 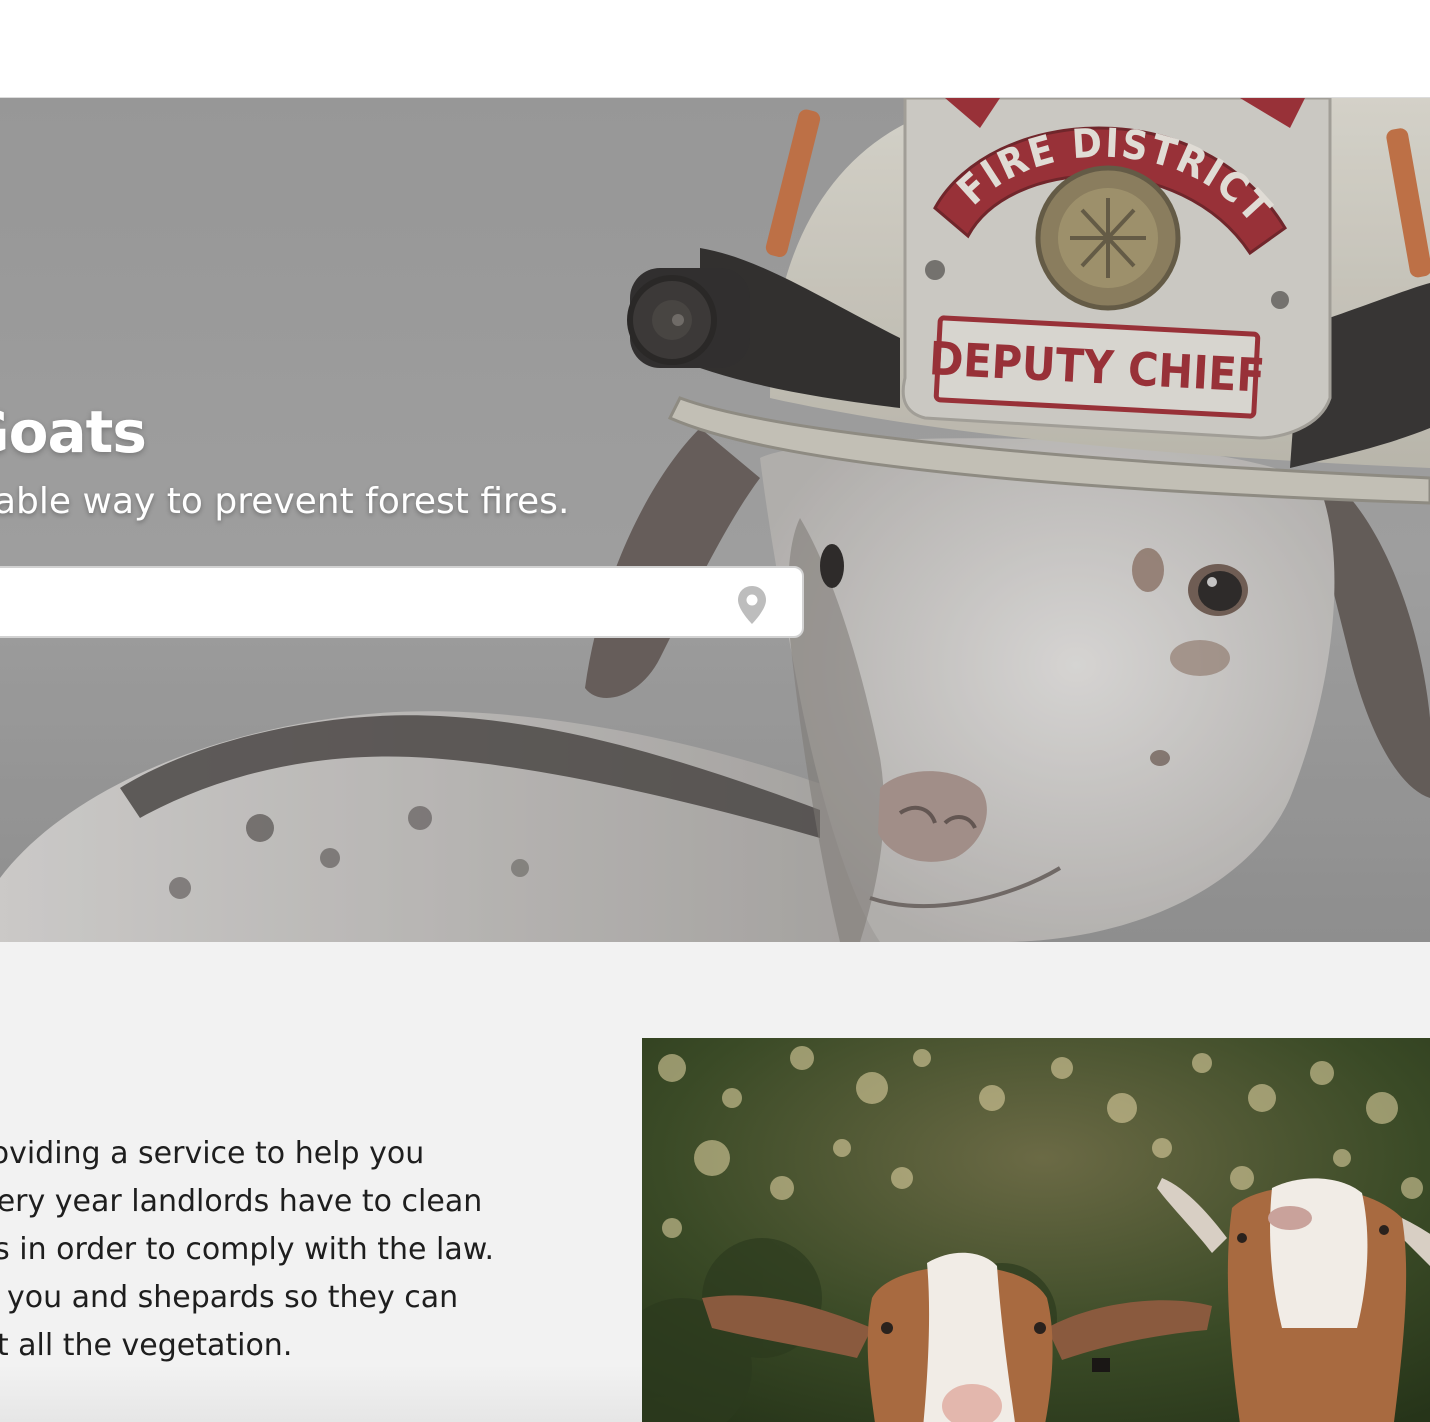 I want to click on location-search-box, so click(x=402, y=602).